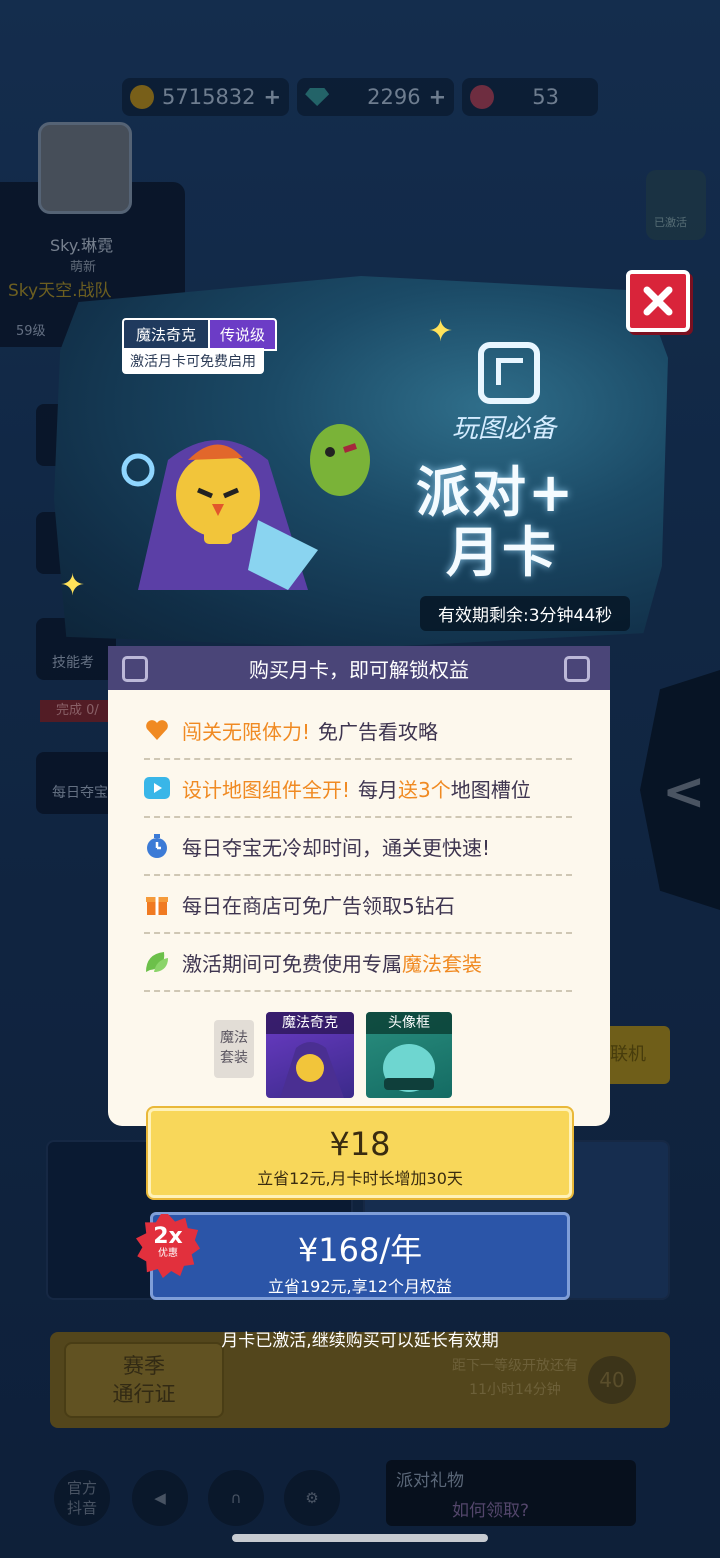  What do you see at coordinates (378, 789) in the screenshot?
I see `benefit-text: 每月` at bounding box center [378, 789].